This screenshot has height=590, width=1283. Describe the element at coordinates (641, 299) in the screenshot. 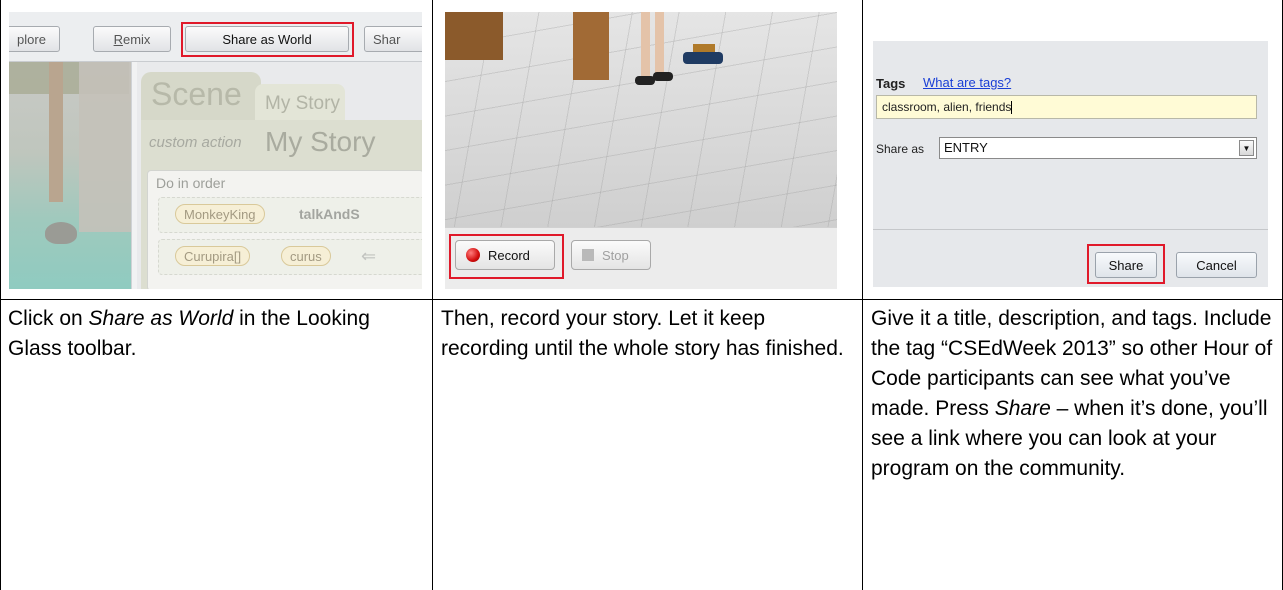

I see `table-row-divider` at that location.